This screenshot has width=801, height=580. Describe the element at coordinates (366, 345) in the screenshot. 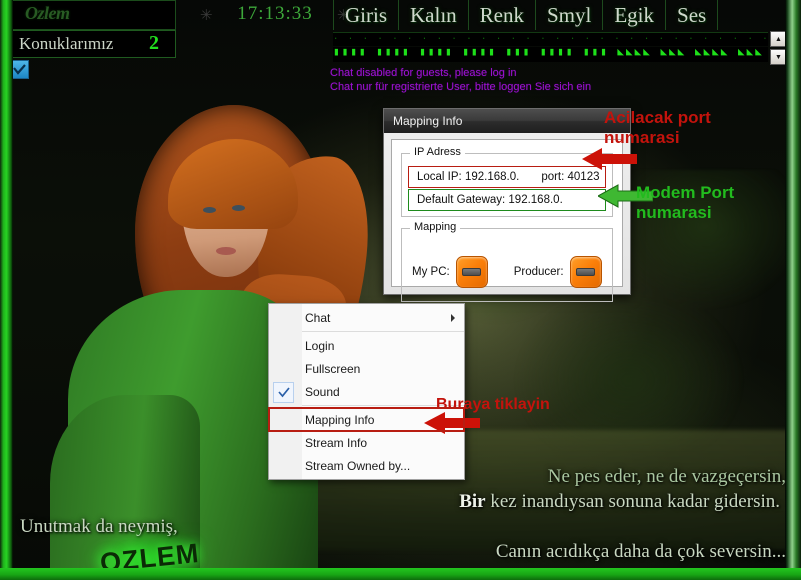

I see `context-menu-item-login: Login` at that location.